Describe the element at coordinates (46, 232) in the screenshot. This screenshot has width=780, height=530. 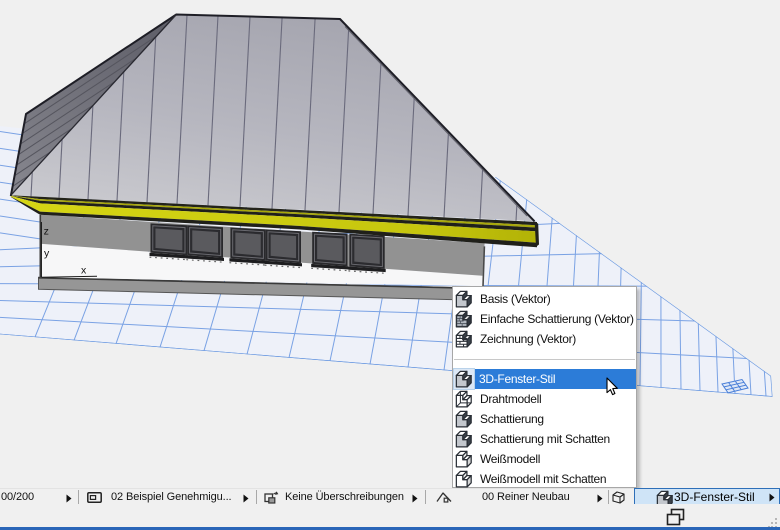
I see `svg-text: z` at that location.